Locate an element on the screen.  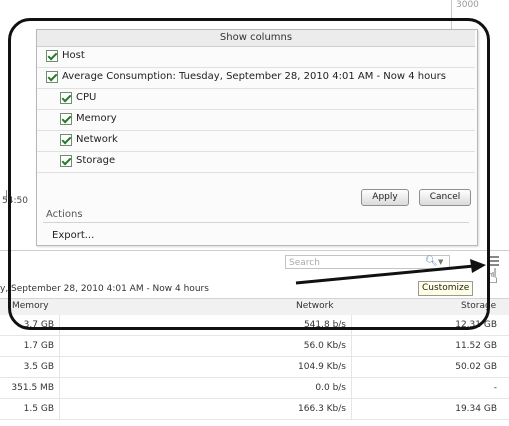
memory-cell: 3.5 GB is located at coordinates (38, 367).